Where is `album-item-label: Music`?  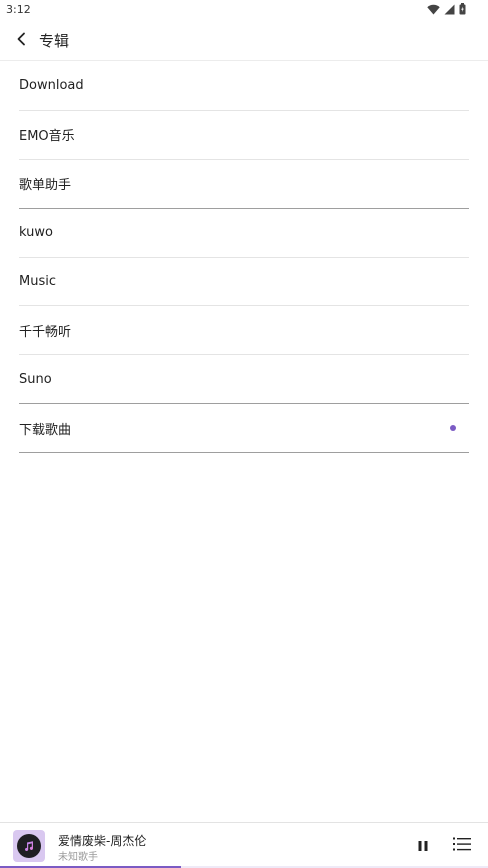
album-item-label: Music is located at coordinates (37, 281).